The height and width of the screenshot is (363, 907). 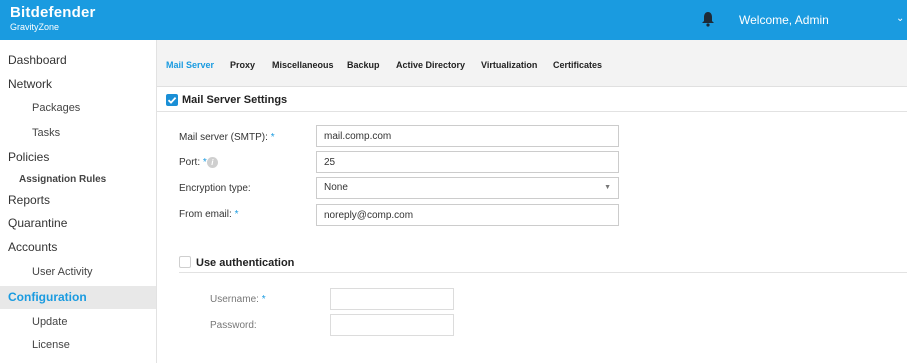 I want to click on sidebar-item-accounts: Accounts, so click(x=78, y=247).